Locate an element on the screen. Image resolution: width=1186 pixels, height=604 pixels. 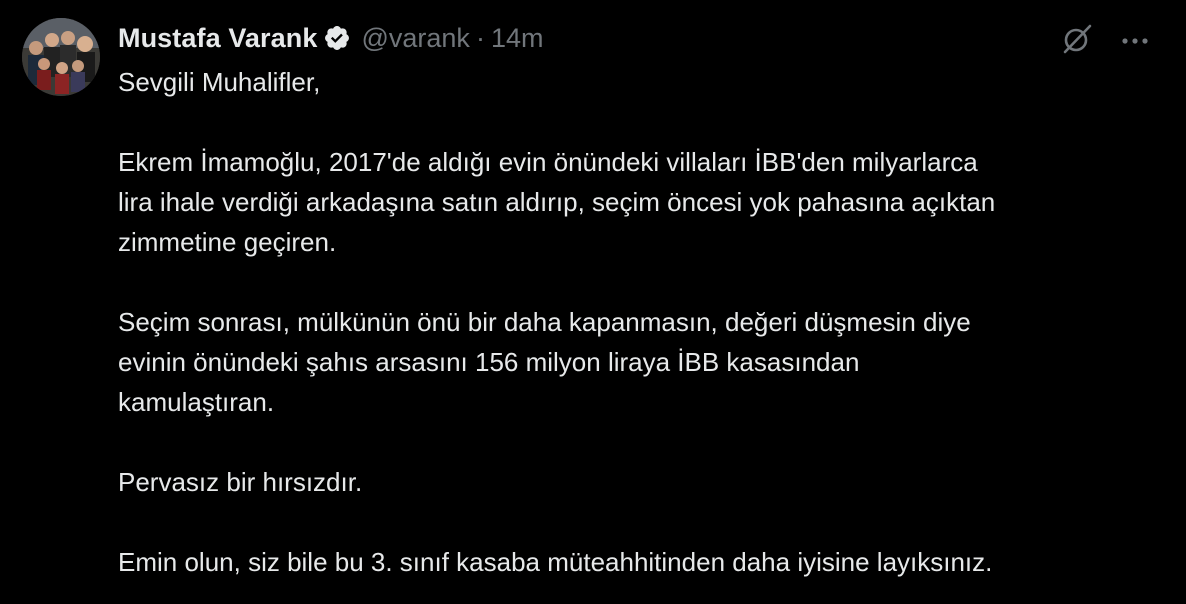
tweet-actions is located at coordinates (1105, 41).